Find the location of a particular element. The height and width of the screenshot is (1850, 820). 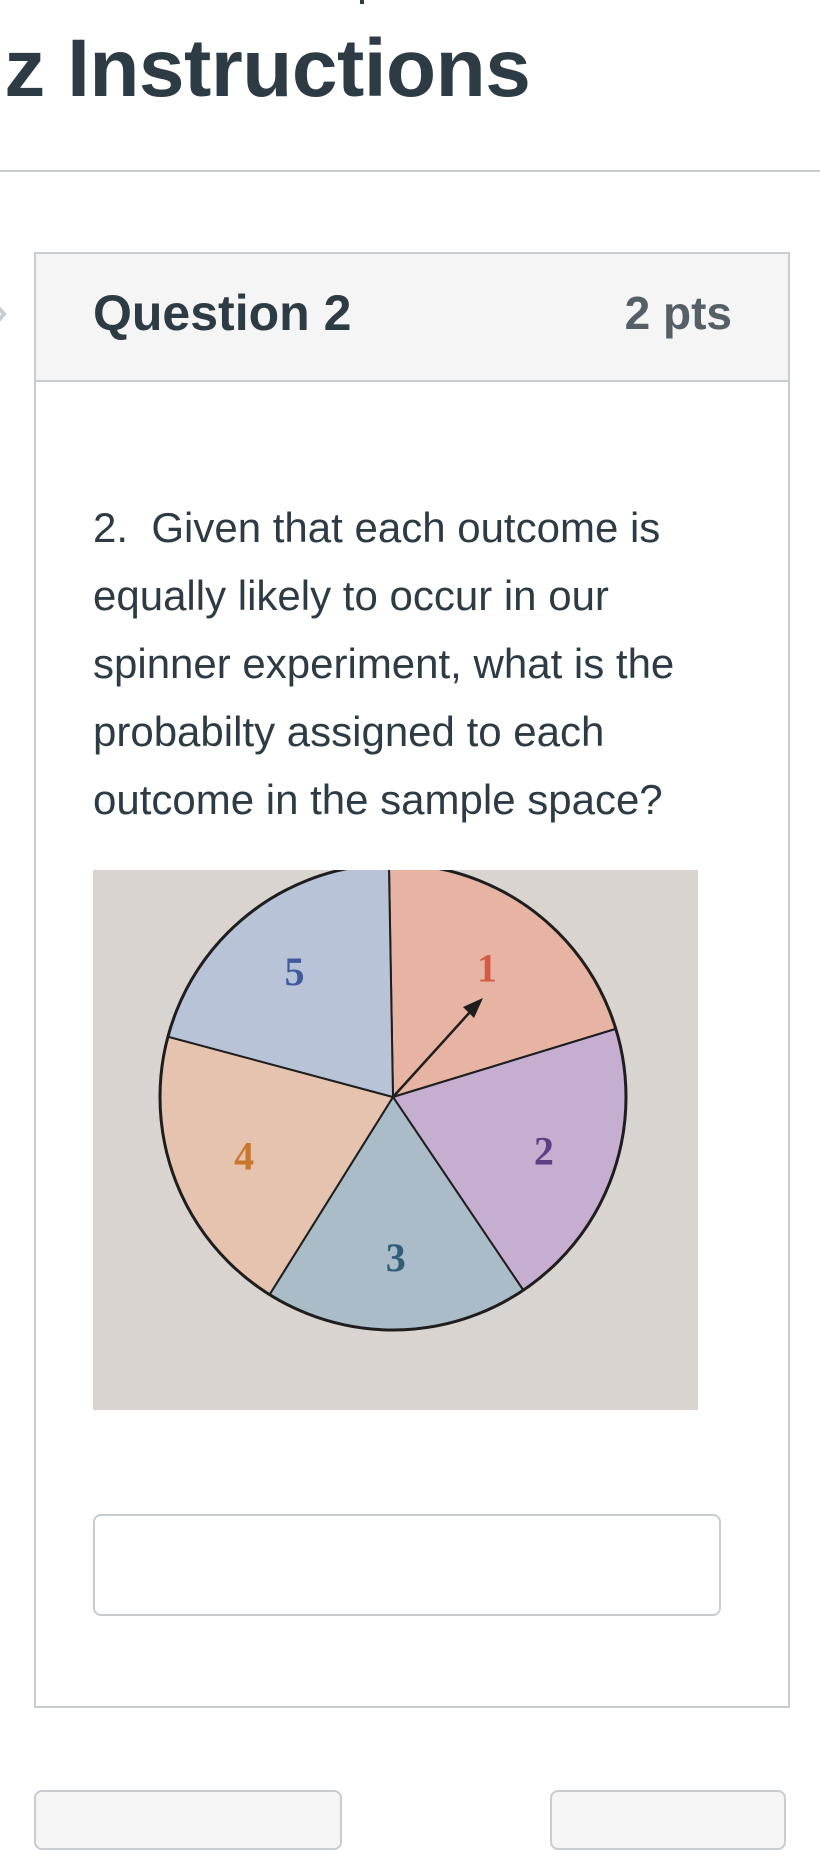

top-clipped-text is located at coordinates (362, 2).